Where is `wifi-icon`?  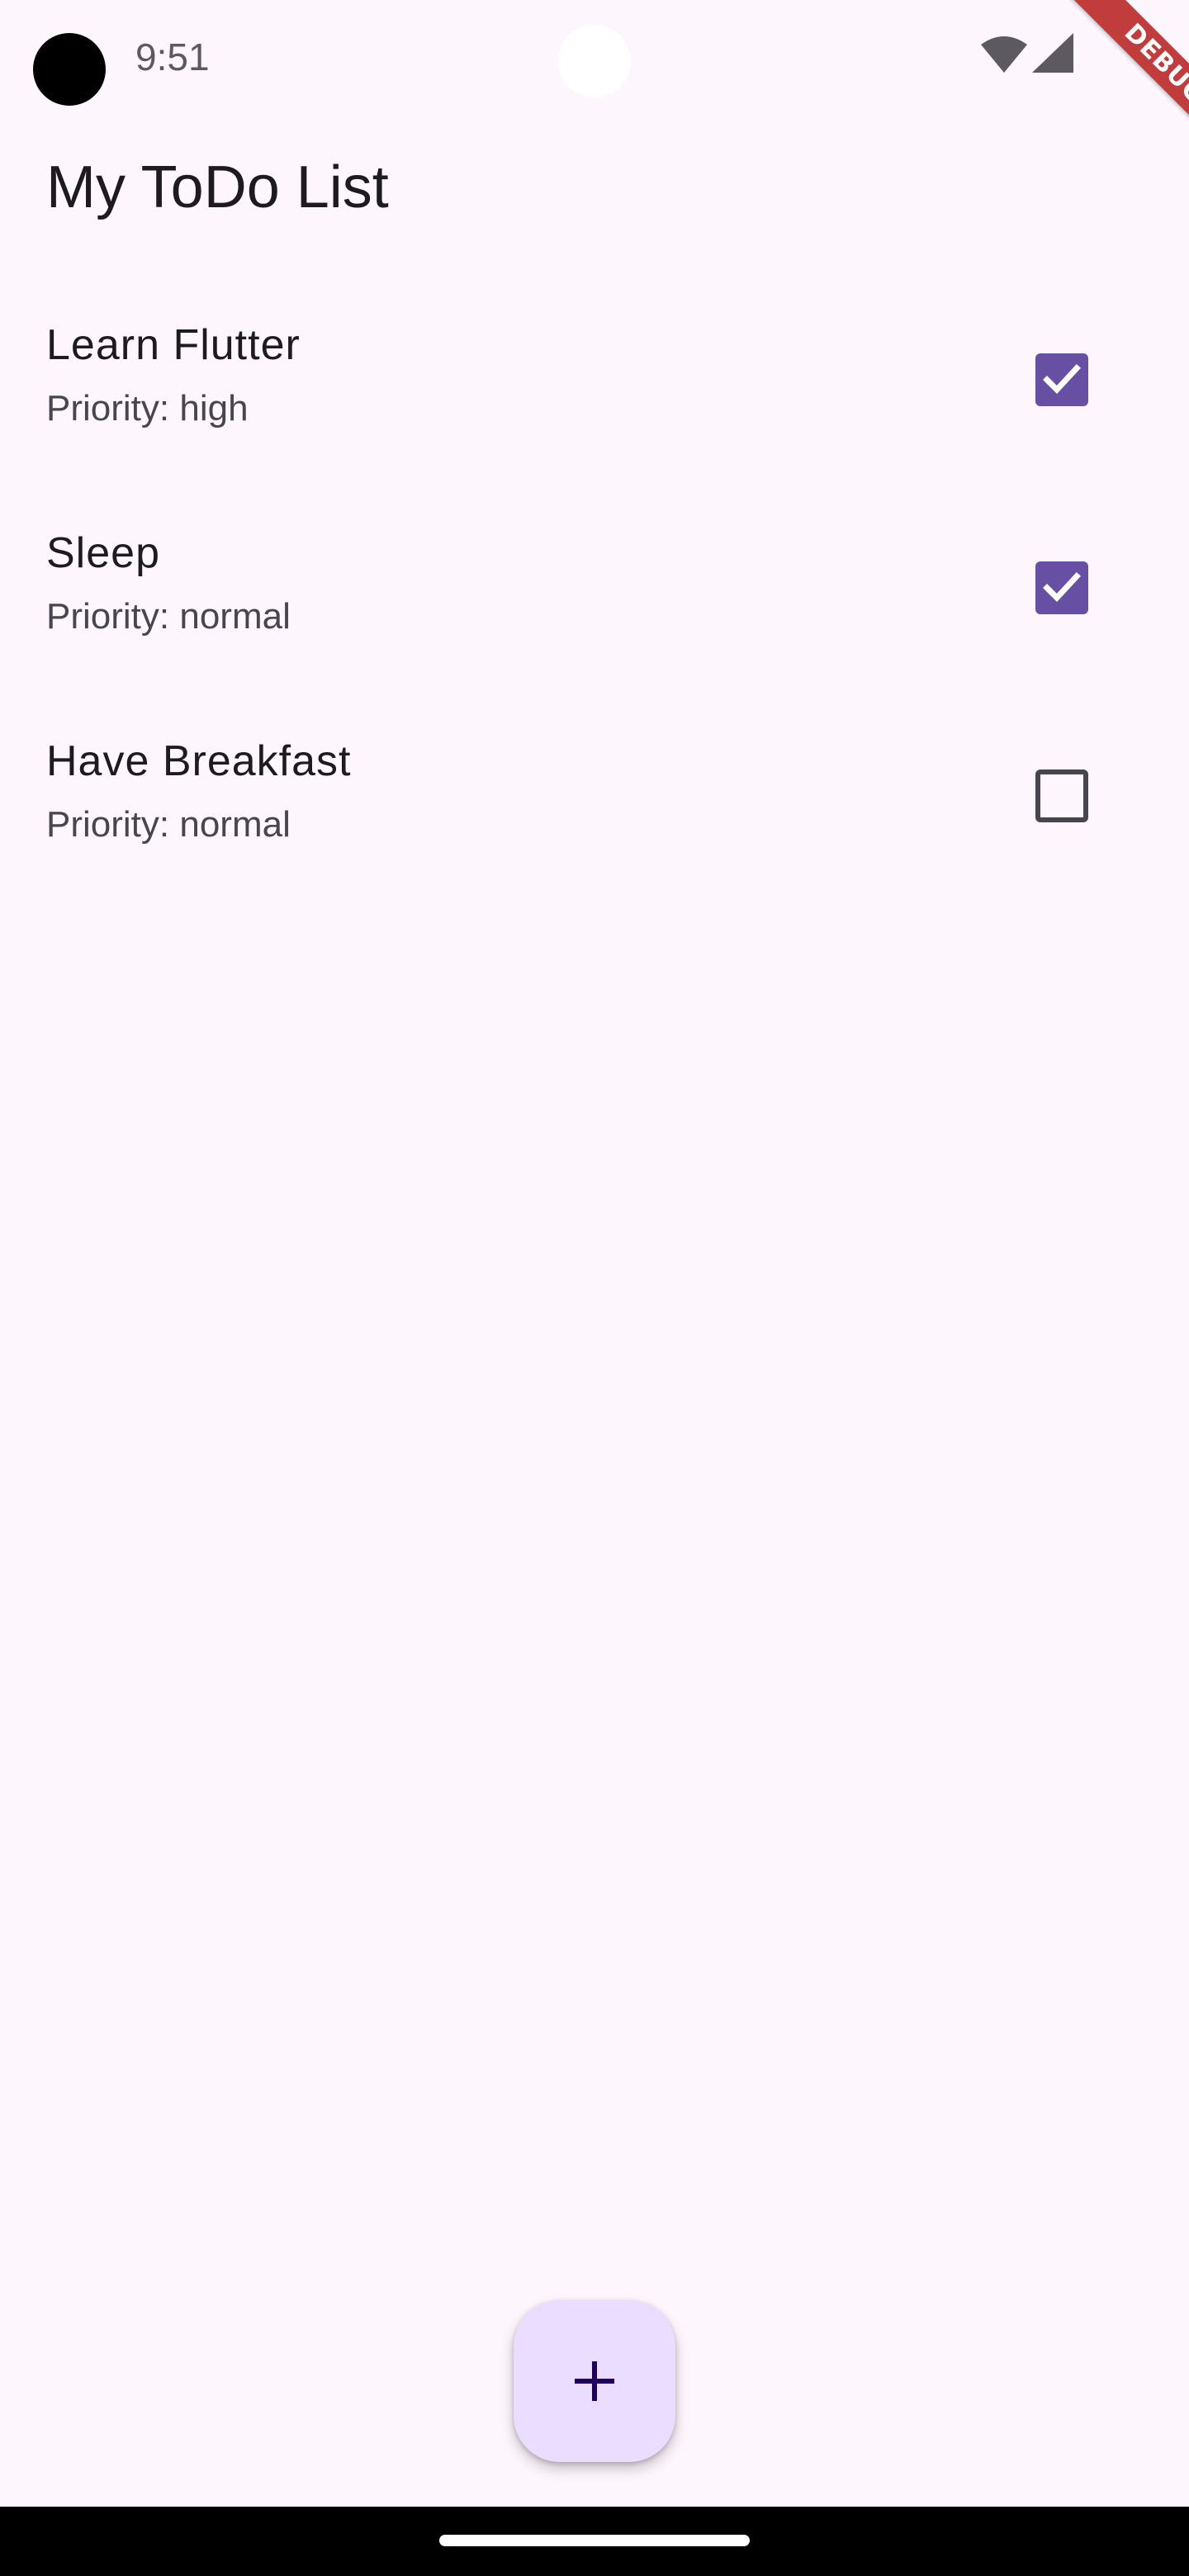
wifi-icon is located at coordinates (1004, 54).